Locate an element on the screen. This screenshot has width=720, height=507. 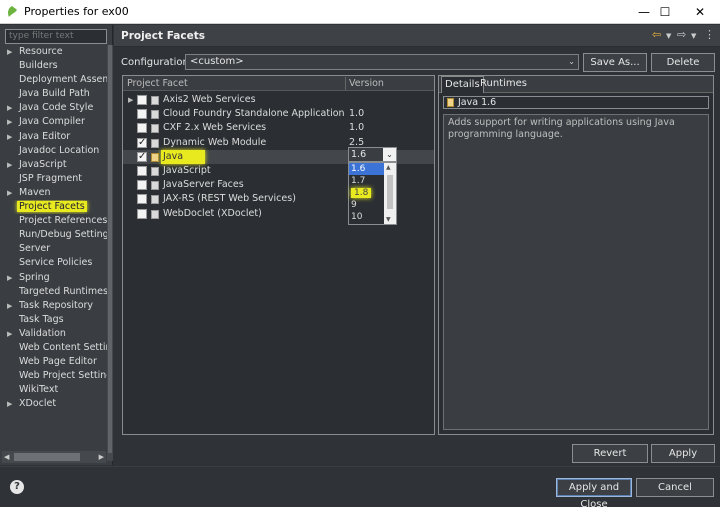
sidebar-item: ▶ XDoclet is located at coordinates (53, 404).